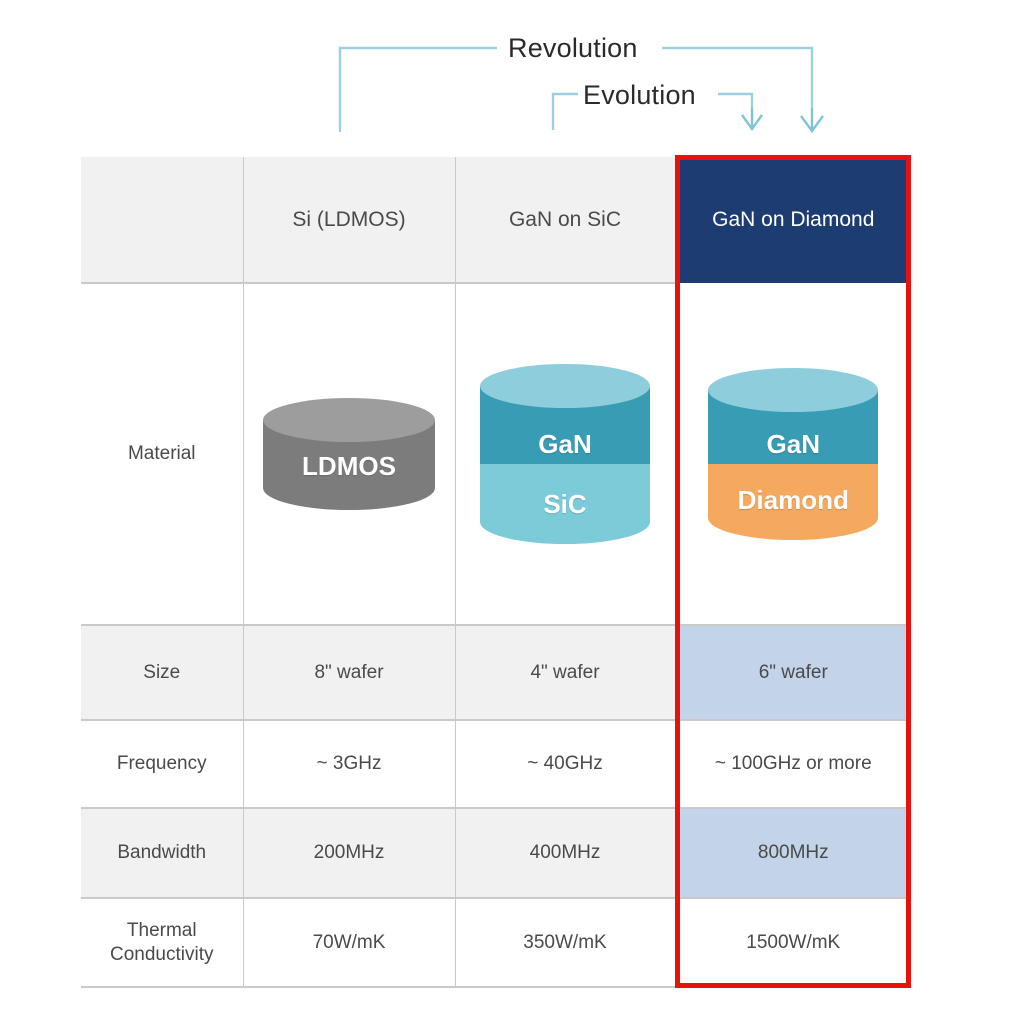 This screenshot has height=1024, width=1020. What do you see at coordinates (349, 764) in the screenshot?
I see `frequency-cell-si: ~ 3GHz` at bounding box center [349, 764].